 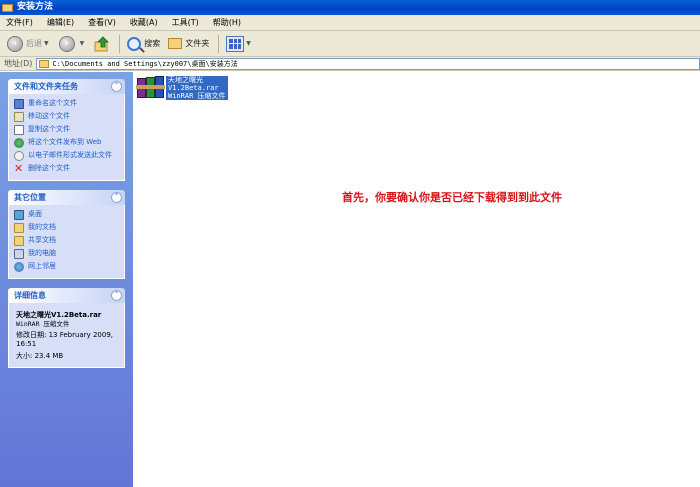 What do you see at coordinates (368, 63) in the screenshot?
I see `address-input: C:\Documents and Settings\zzy007\桌面\安装方法` at bounding box center [368, 63].